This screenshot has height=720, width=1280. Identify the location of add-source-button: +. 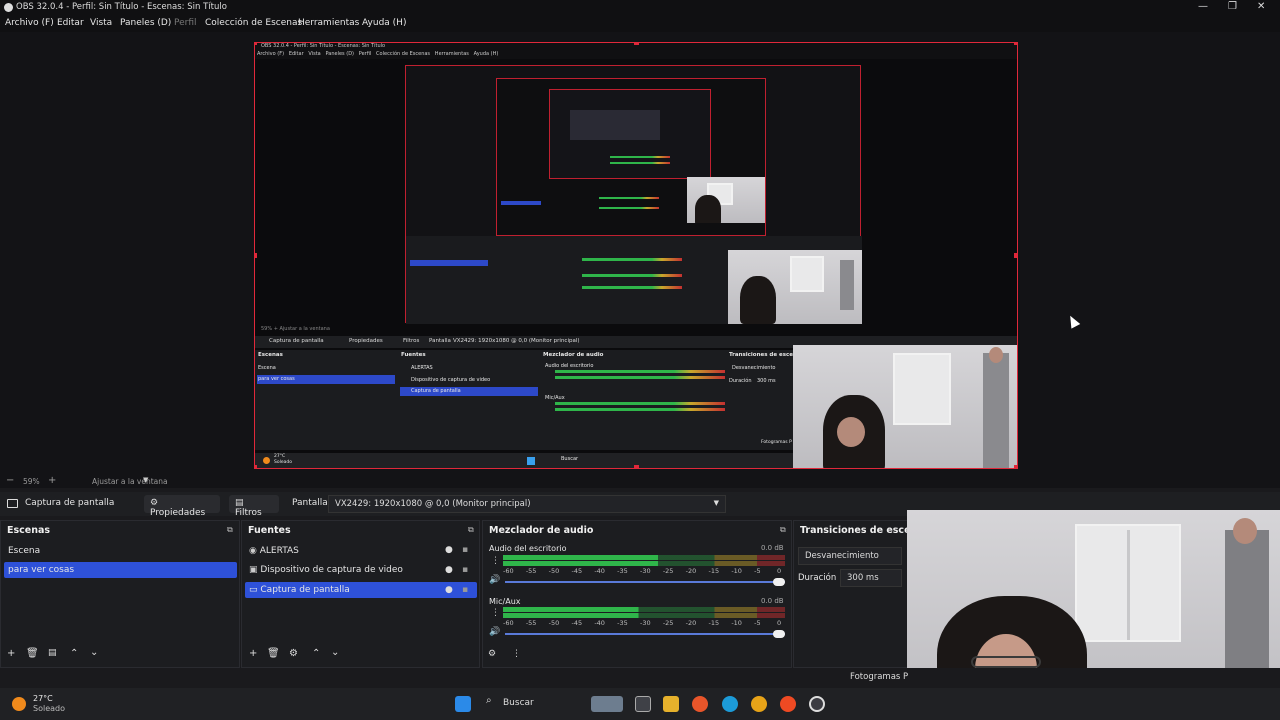
(253, 653).